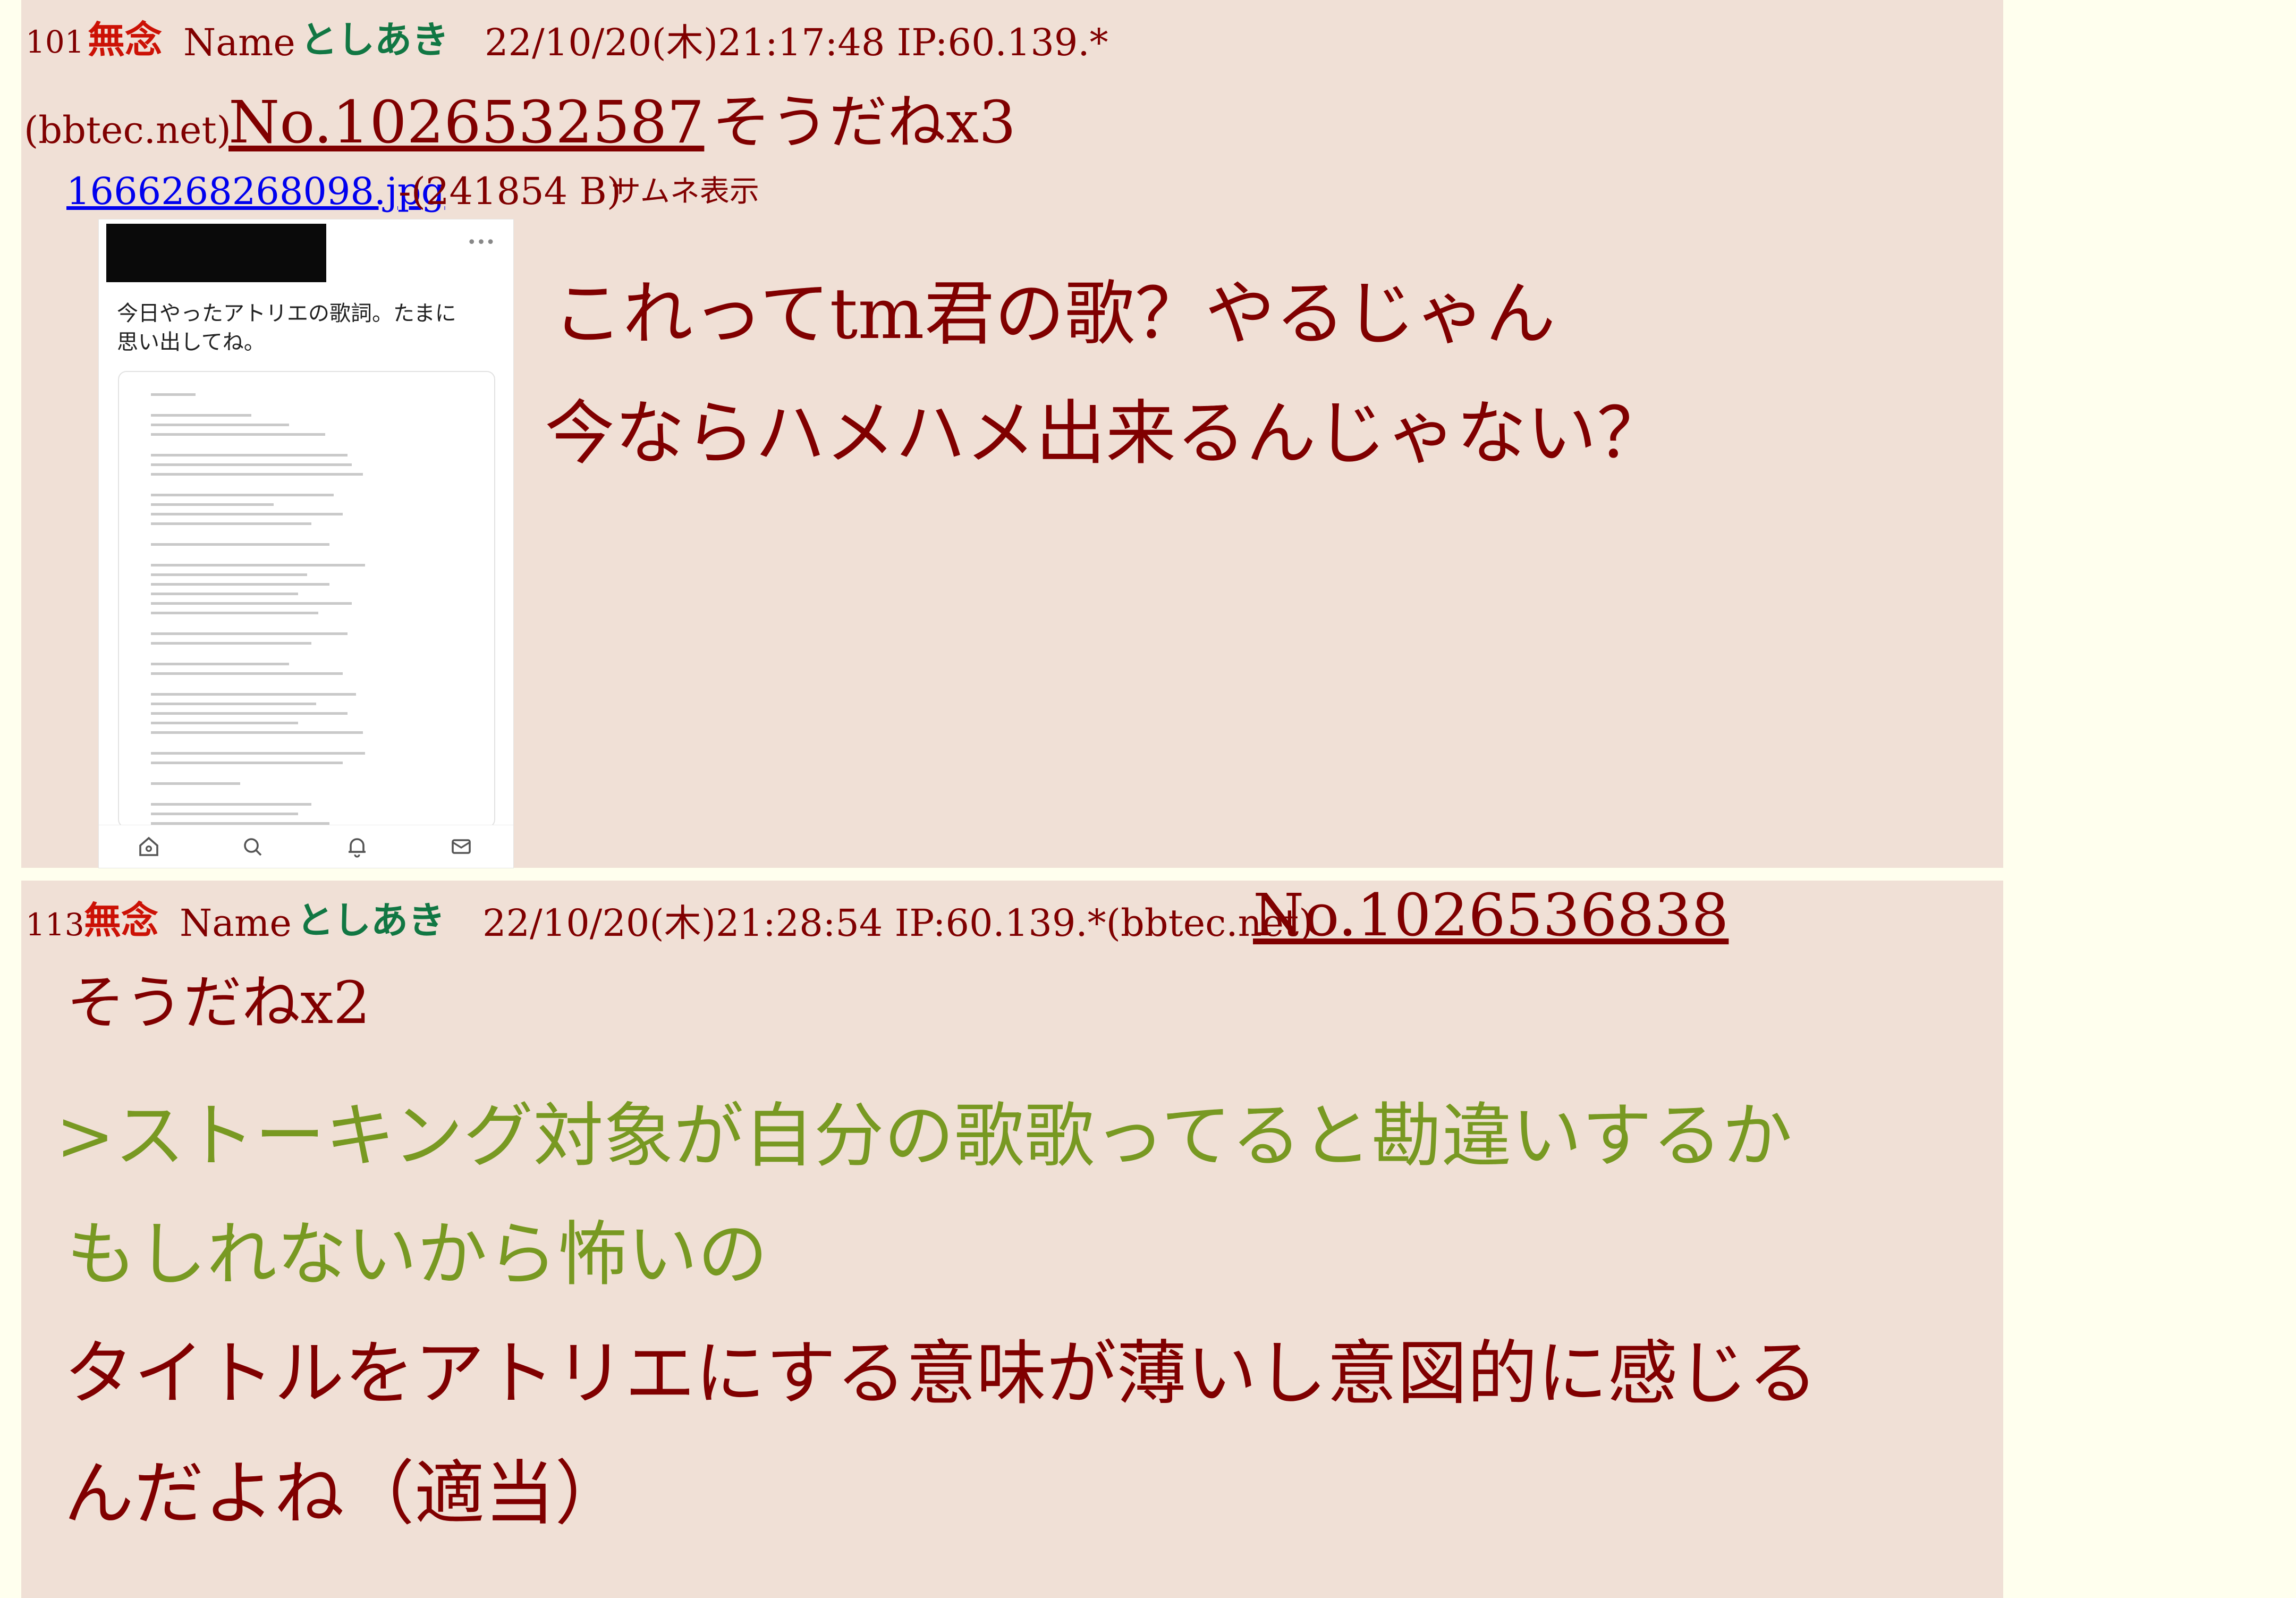 The height and width of the screenshot is (1598, 2296). Describe the element at coordinates (481, 243) in the screenshot. I see `more-options-icon: •••` at that location.